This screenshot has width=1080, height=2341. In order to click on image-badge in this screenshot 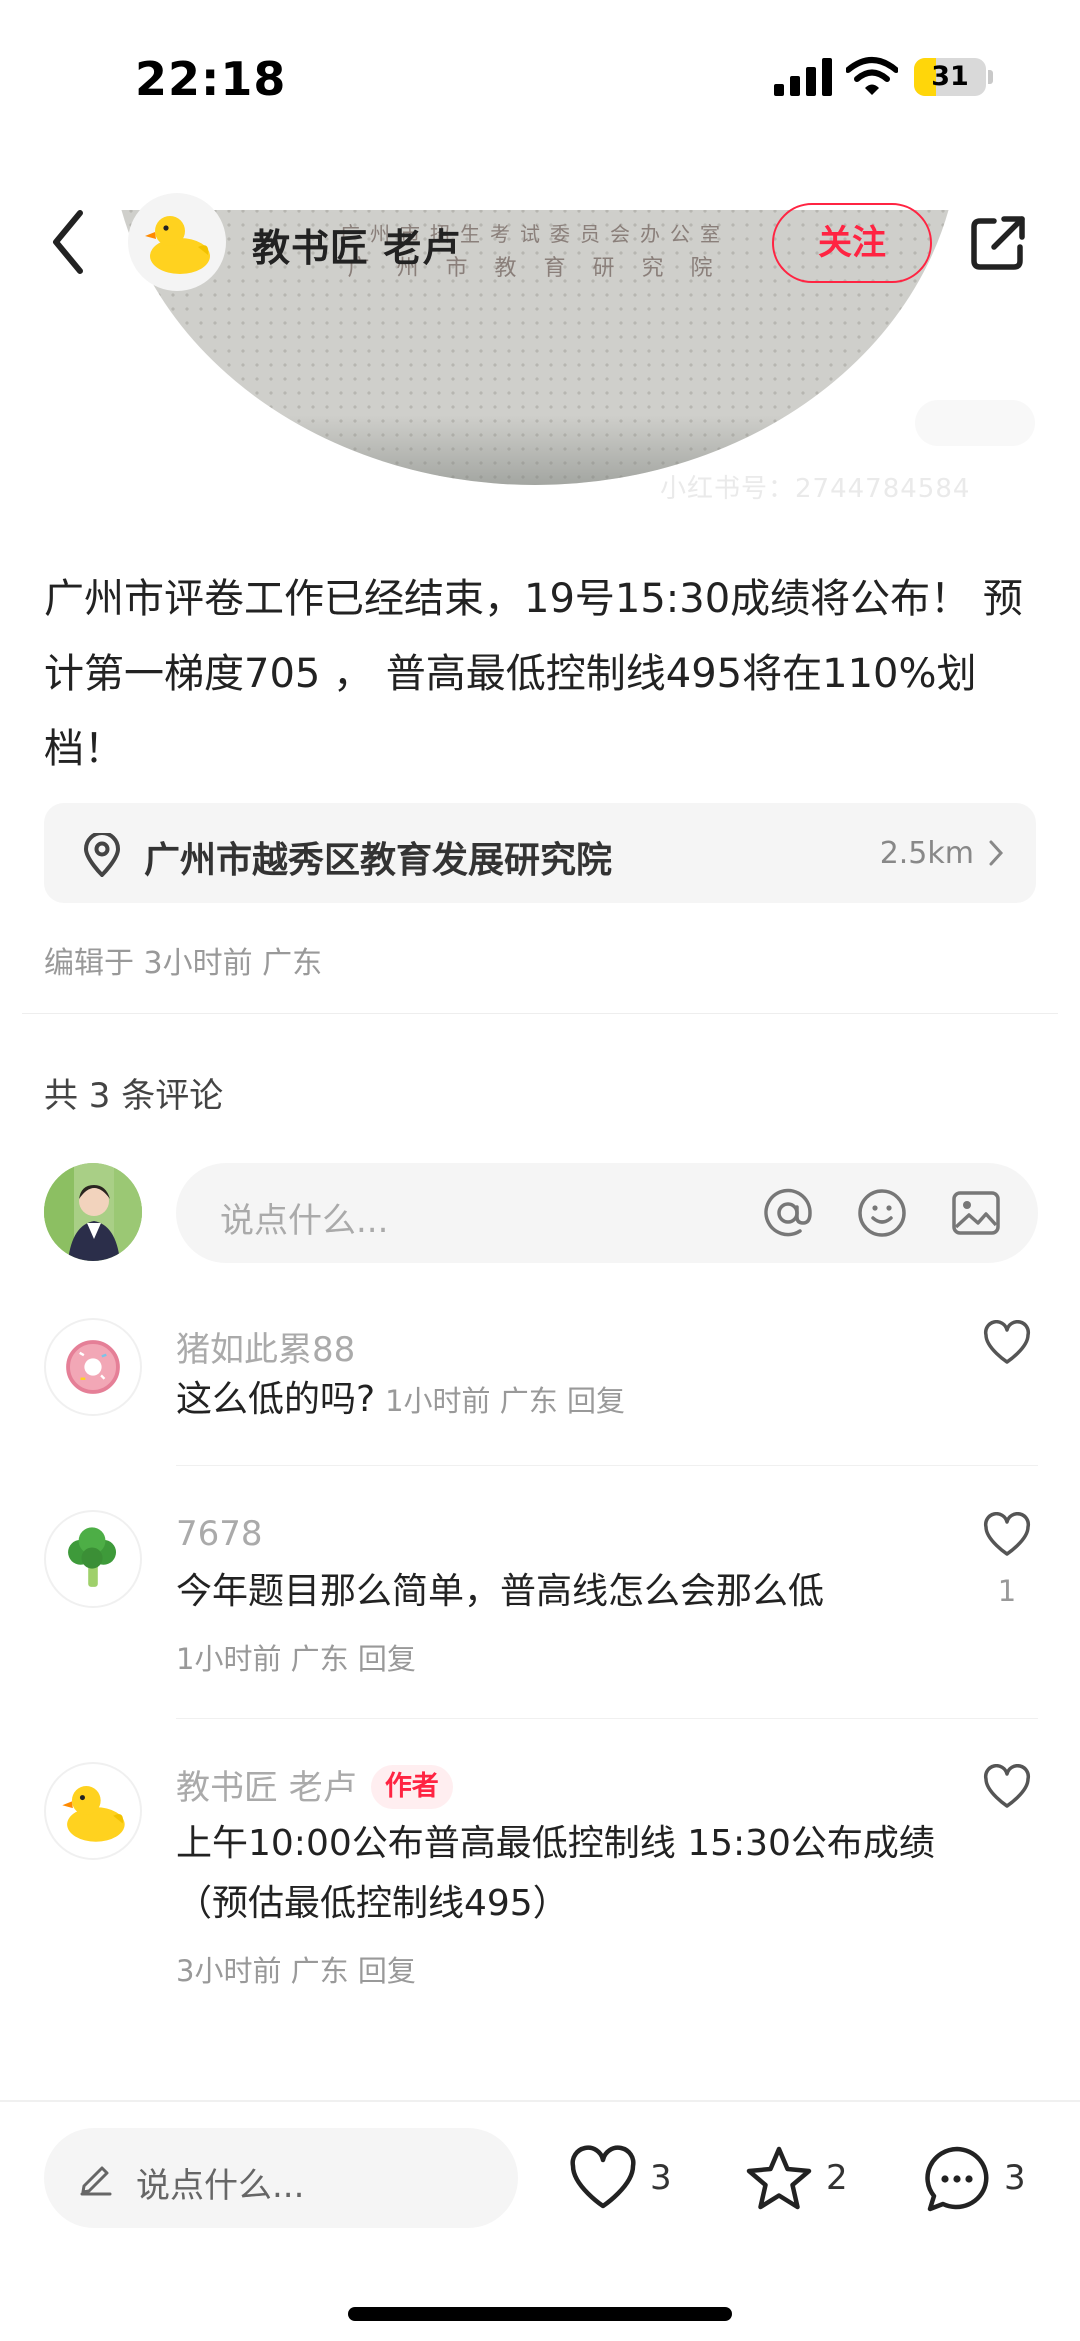, I will do `click(975, 423)`.